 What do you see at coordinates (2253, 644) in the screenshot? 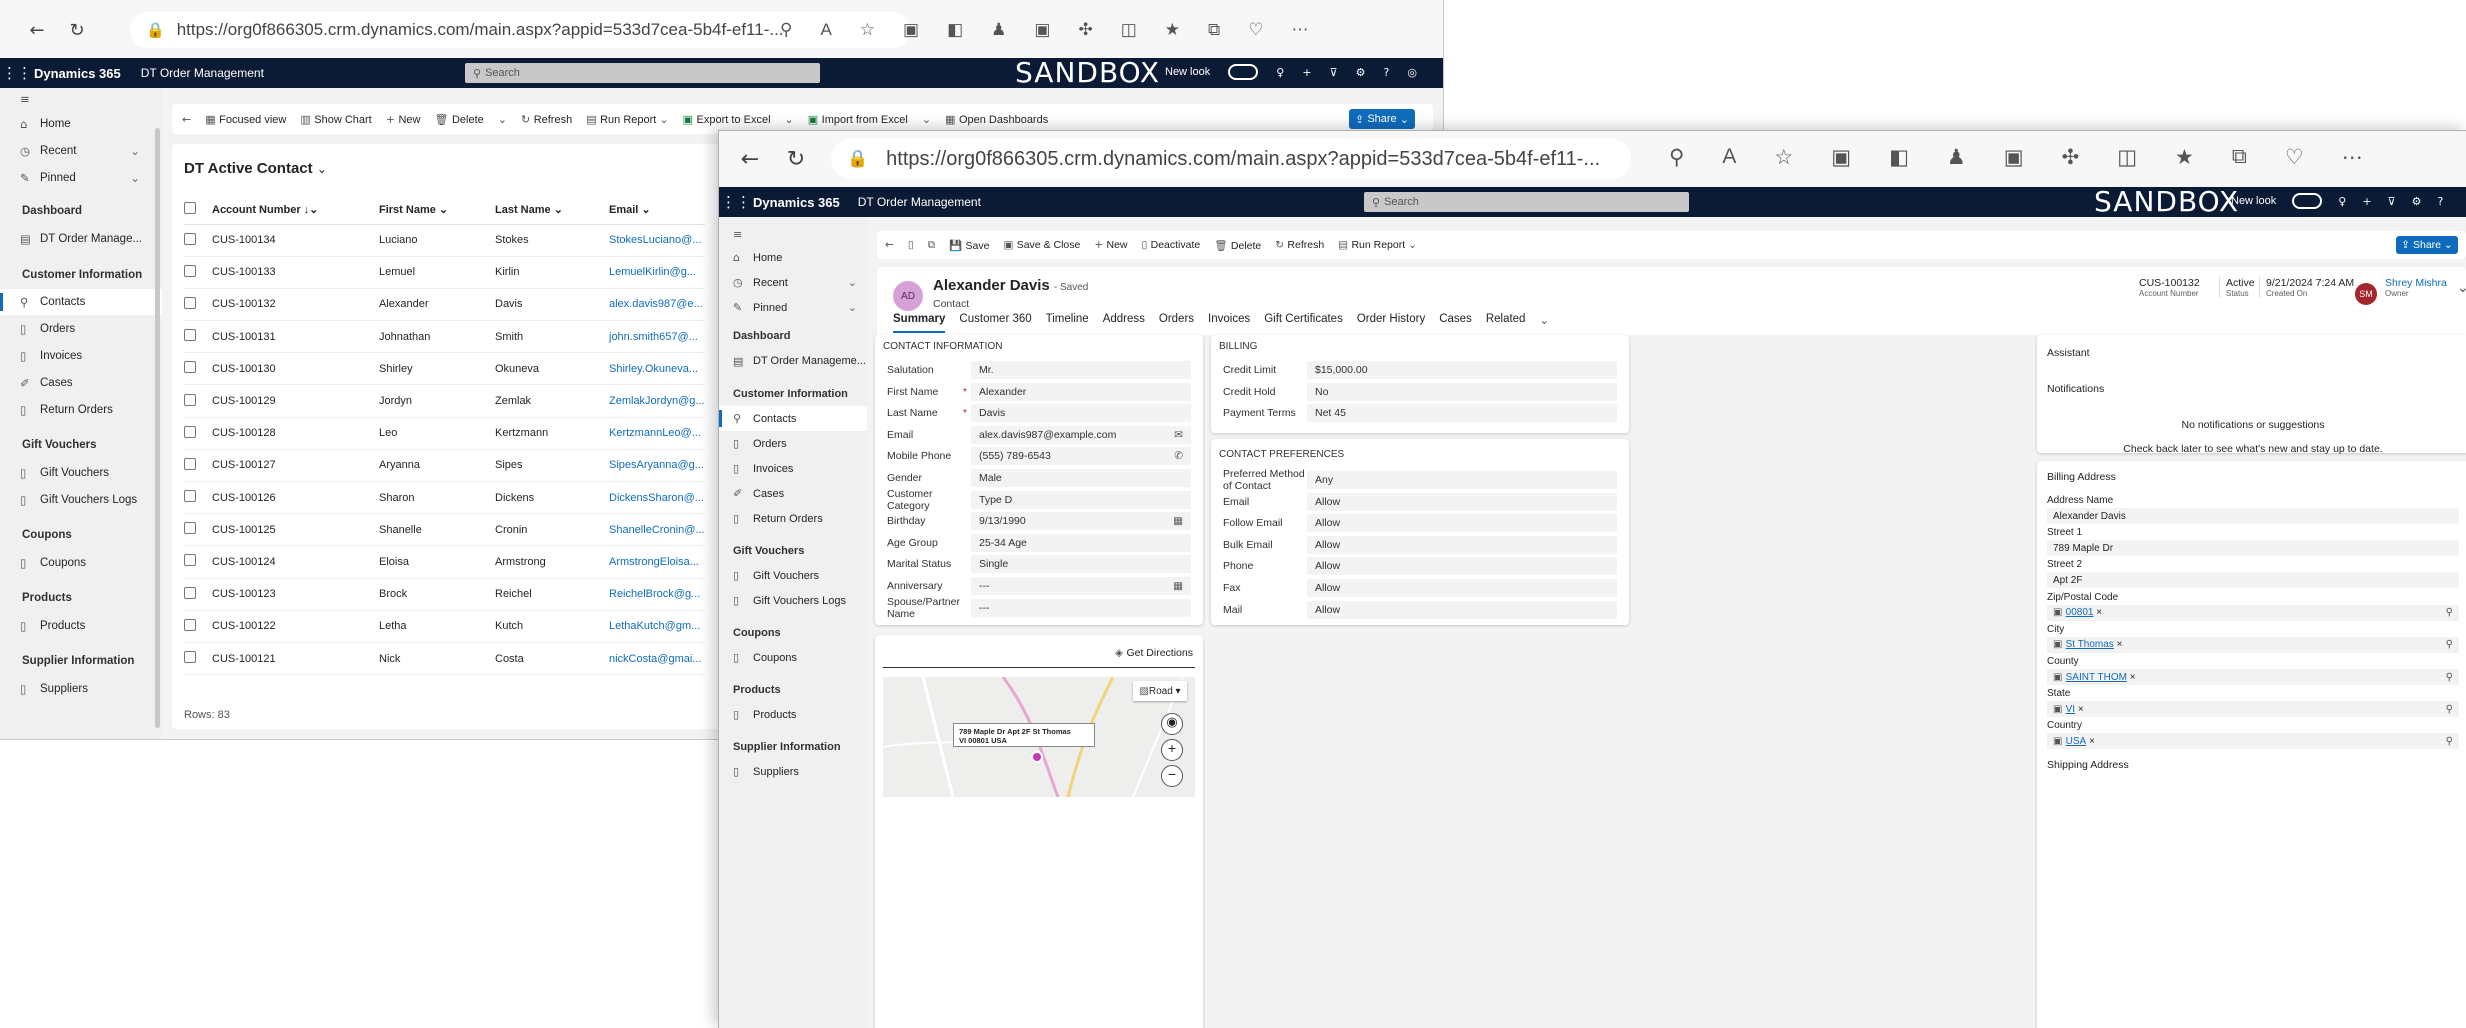
I see `field-city: ▣ St Thomas × ⚲` at bounding box center [2253, 644].